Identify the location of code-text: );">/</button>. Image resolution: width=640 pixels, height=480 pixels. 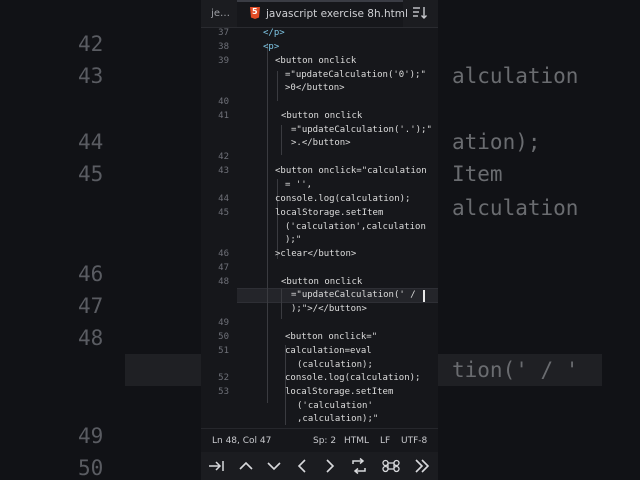
(329, 309).